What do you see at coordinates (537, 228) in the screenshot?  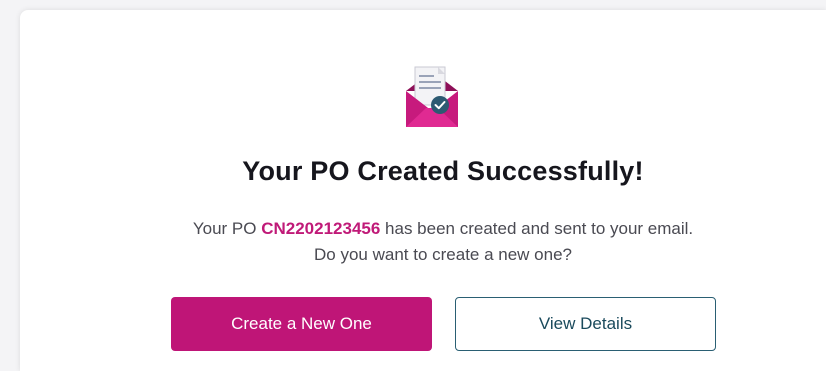 I see `message-suffix: has been created and sent to your email.` at bounding box center [537, 228].